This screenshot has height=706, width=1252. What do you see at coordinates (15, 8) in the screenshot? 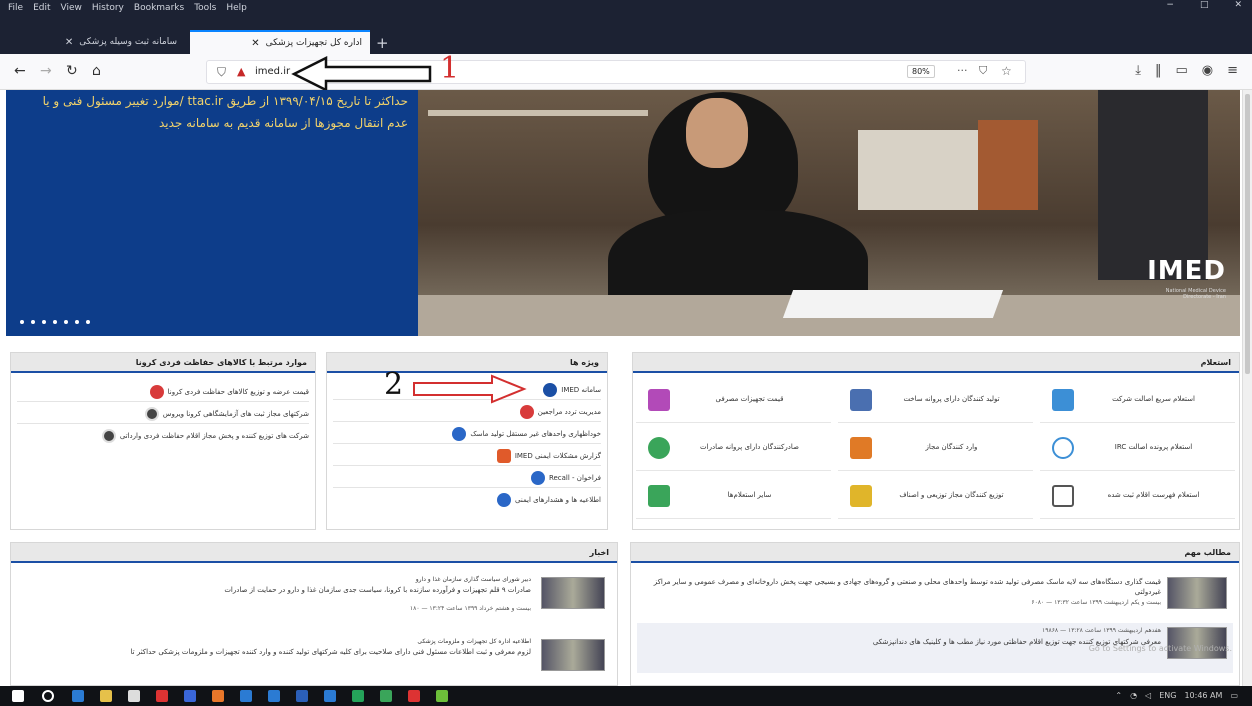
I see `menu-file: File` at bounding box center [15, 8].